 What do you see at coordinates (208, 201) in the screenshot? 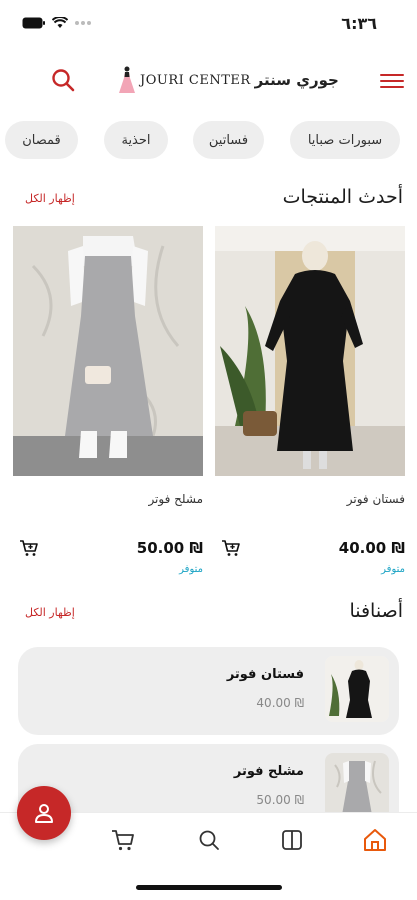
I see `latest-products-header: أحدث المنتجات إظهار الكل` at bounding box center [208, 201].